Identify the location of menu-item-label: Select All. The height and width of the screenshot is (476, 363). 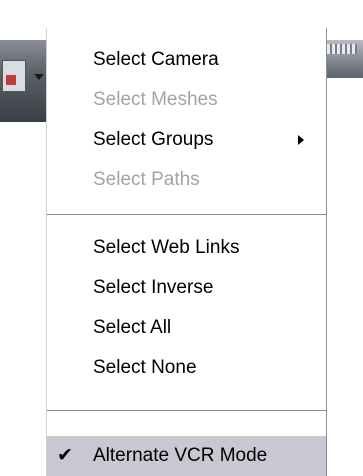
(132, 327).